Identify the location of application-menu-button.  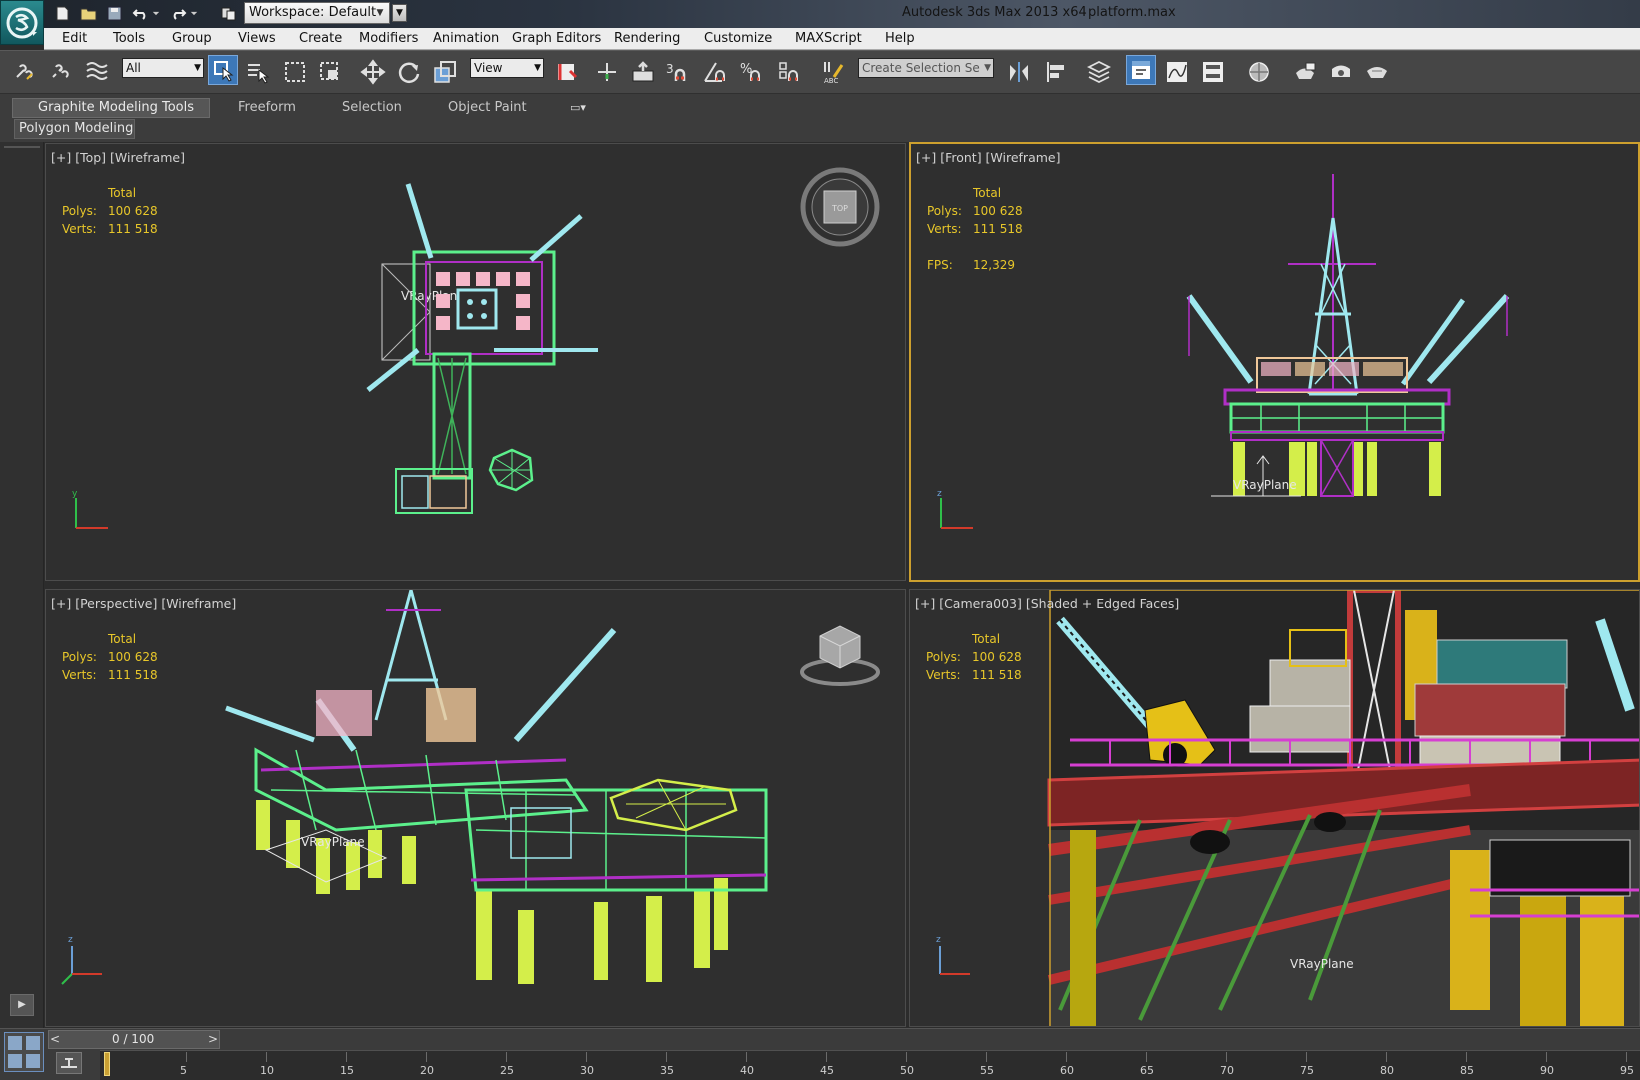
(22, 22).